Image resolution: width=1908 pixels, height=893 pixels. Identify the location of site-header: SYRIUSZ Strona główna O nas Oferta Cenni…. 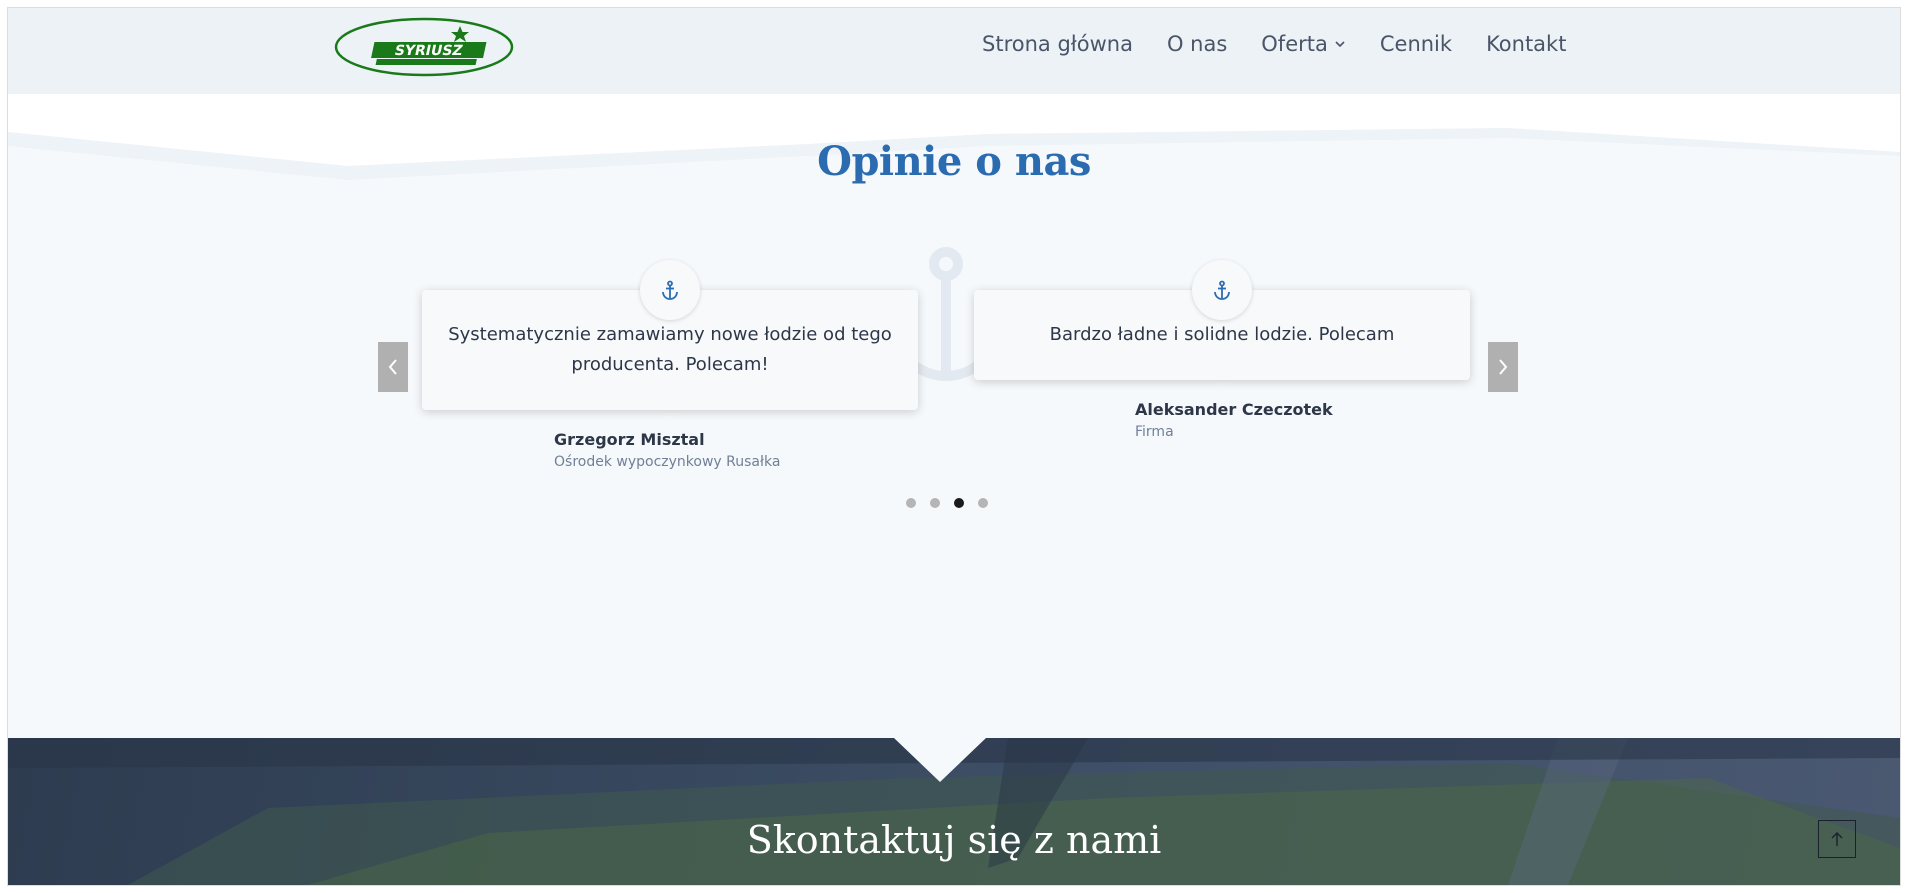
(954, 51).